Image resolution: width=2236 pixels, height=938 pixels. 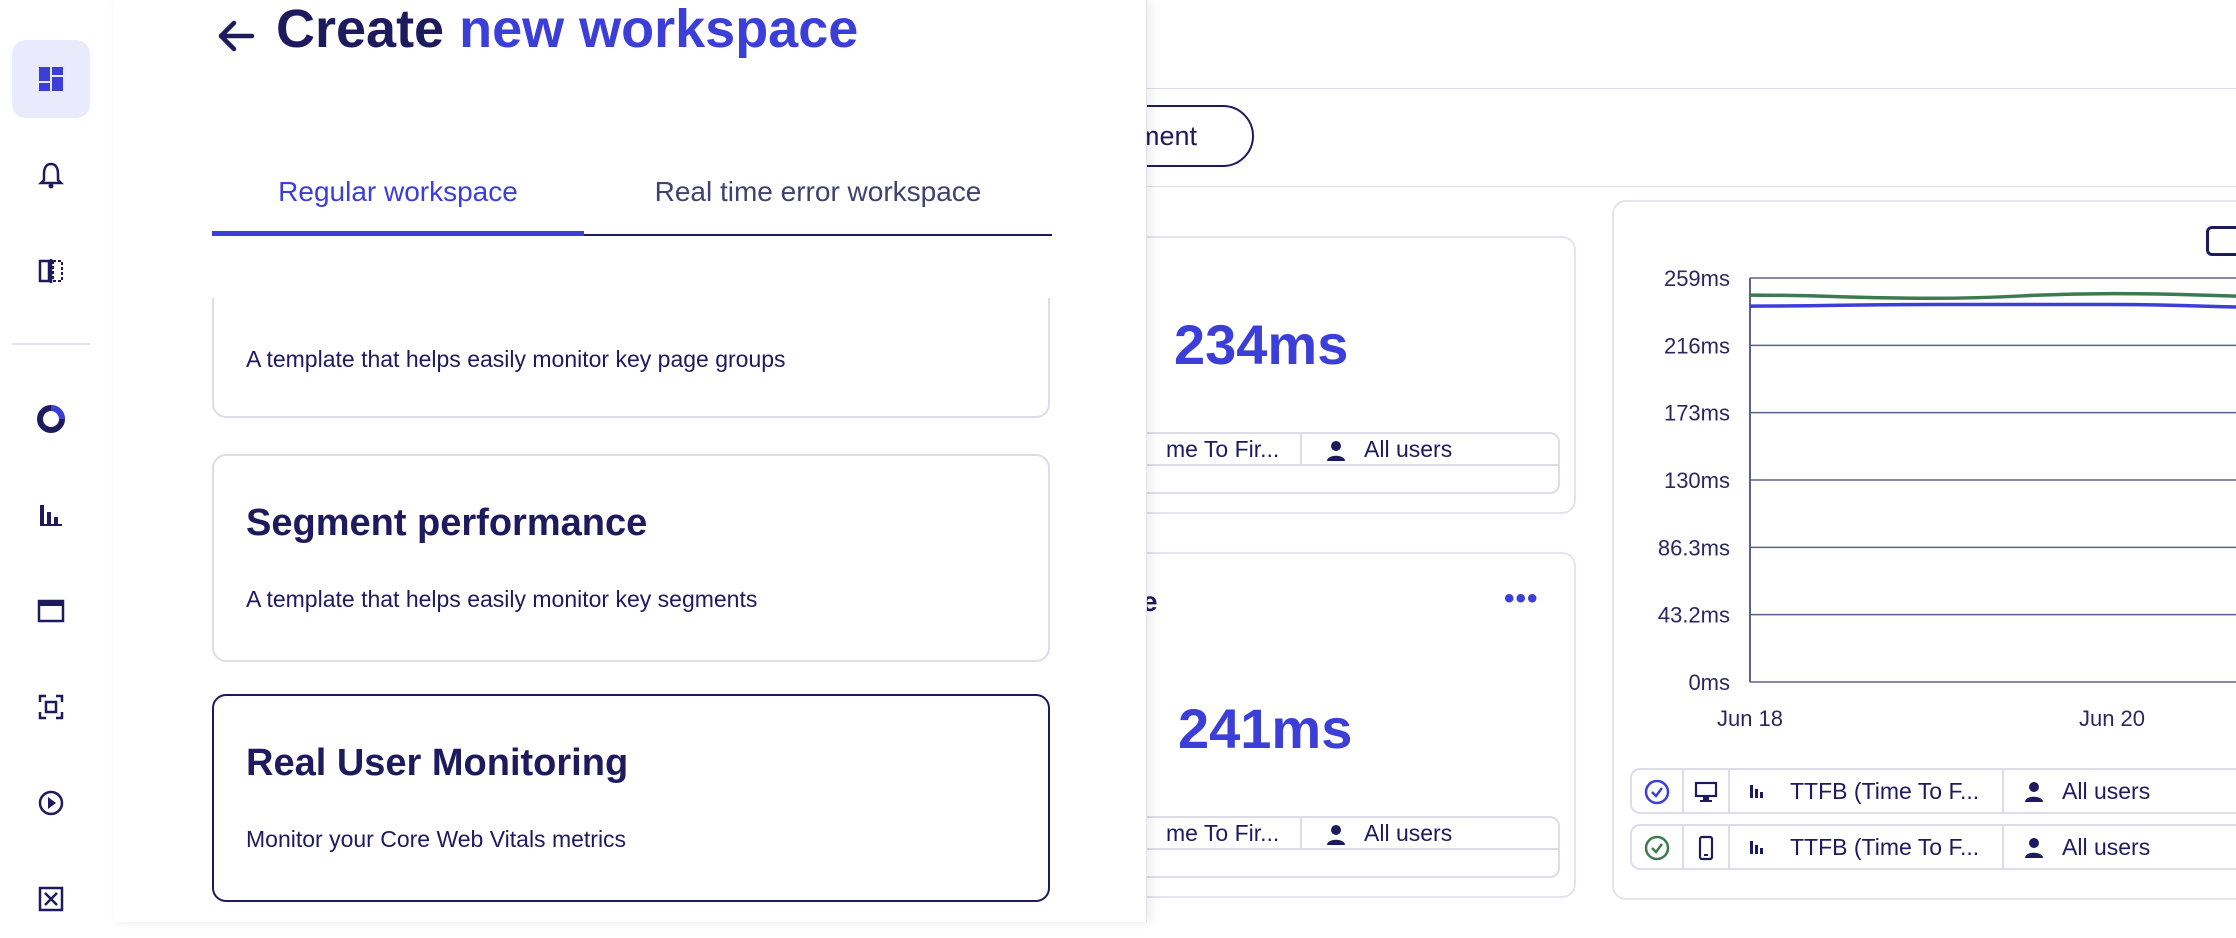 I want to click on sidebar-item-sessions, so click(x=51, y=803).